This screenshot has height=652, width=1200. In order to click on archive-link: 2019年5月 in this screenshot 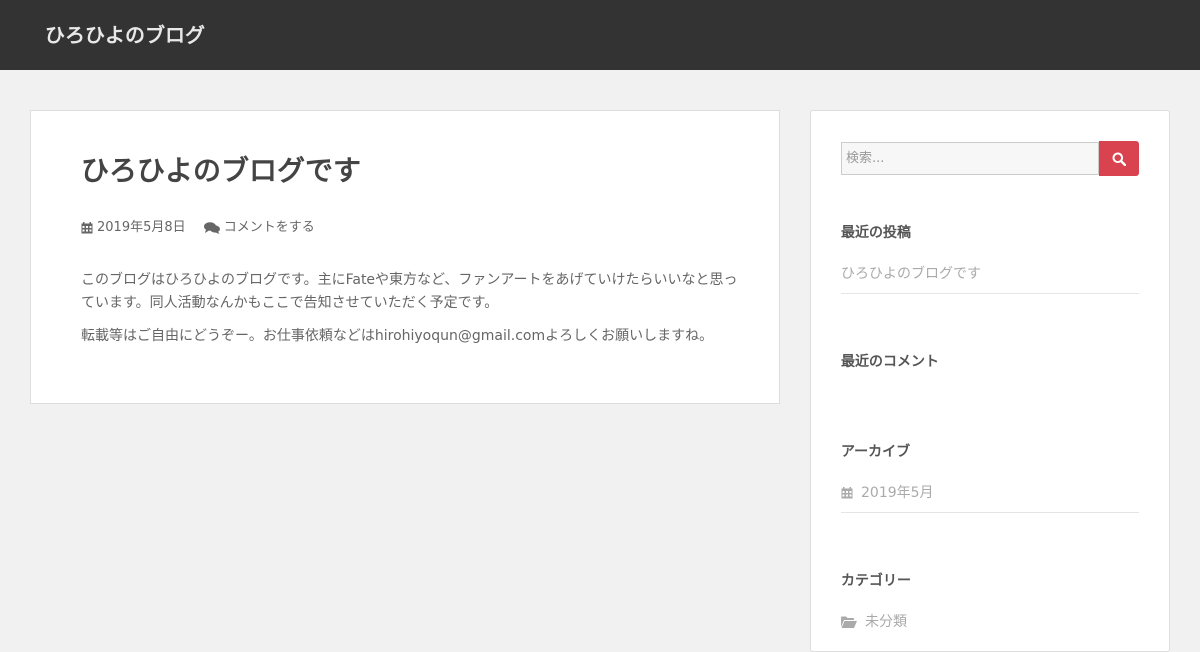, I will do `click(887, 493)`.